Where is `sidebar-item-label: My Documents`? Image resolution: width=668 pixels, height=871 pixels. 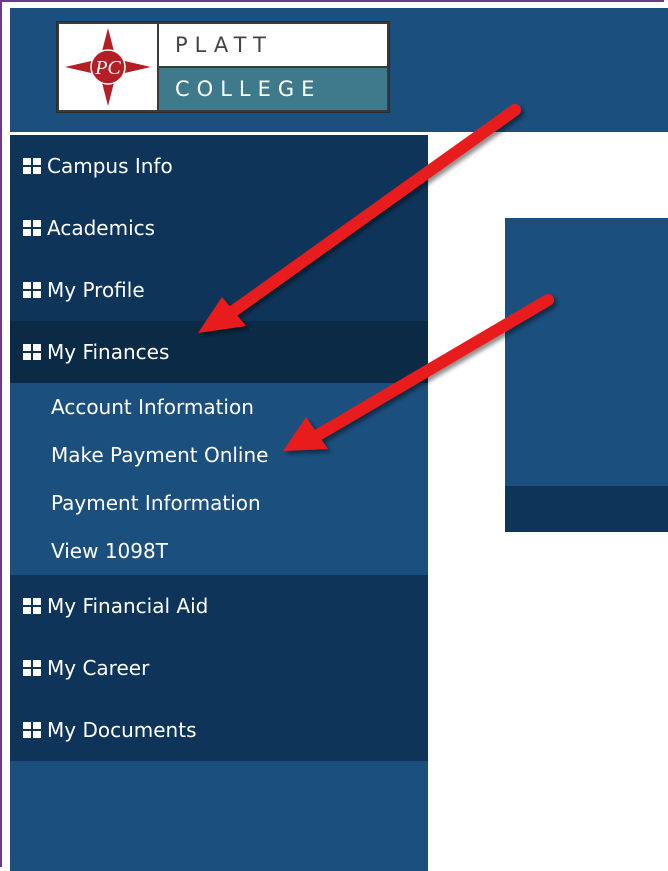
sidebar-item-label: My Documents is located at coordinates (122, 730).